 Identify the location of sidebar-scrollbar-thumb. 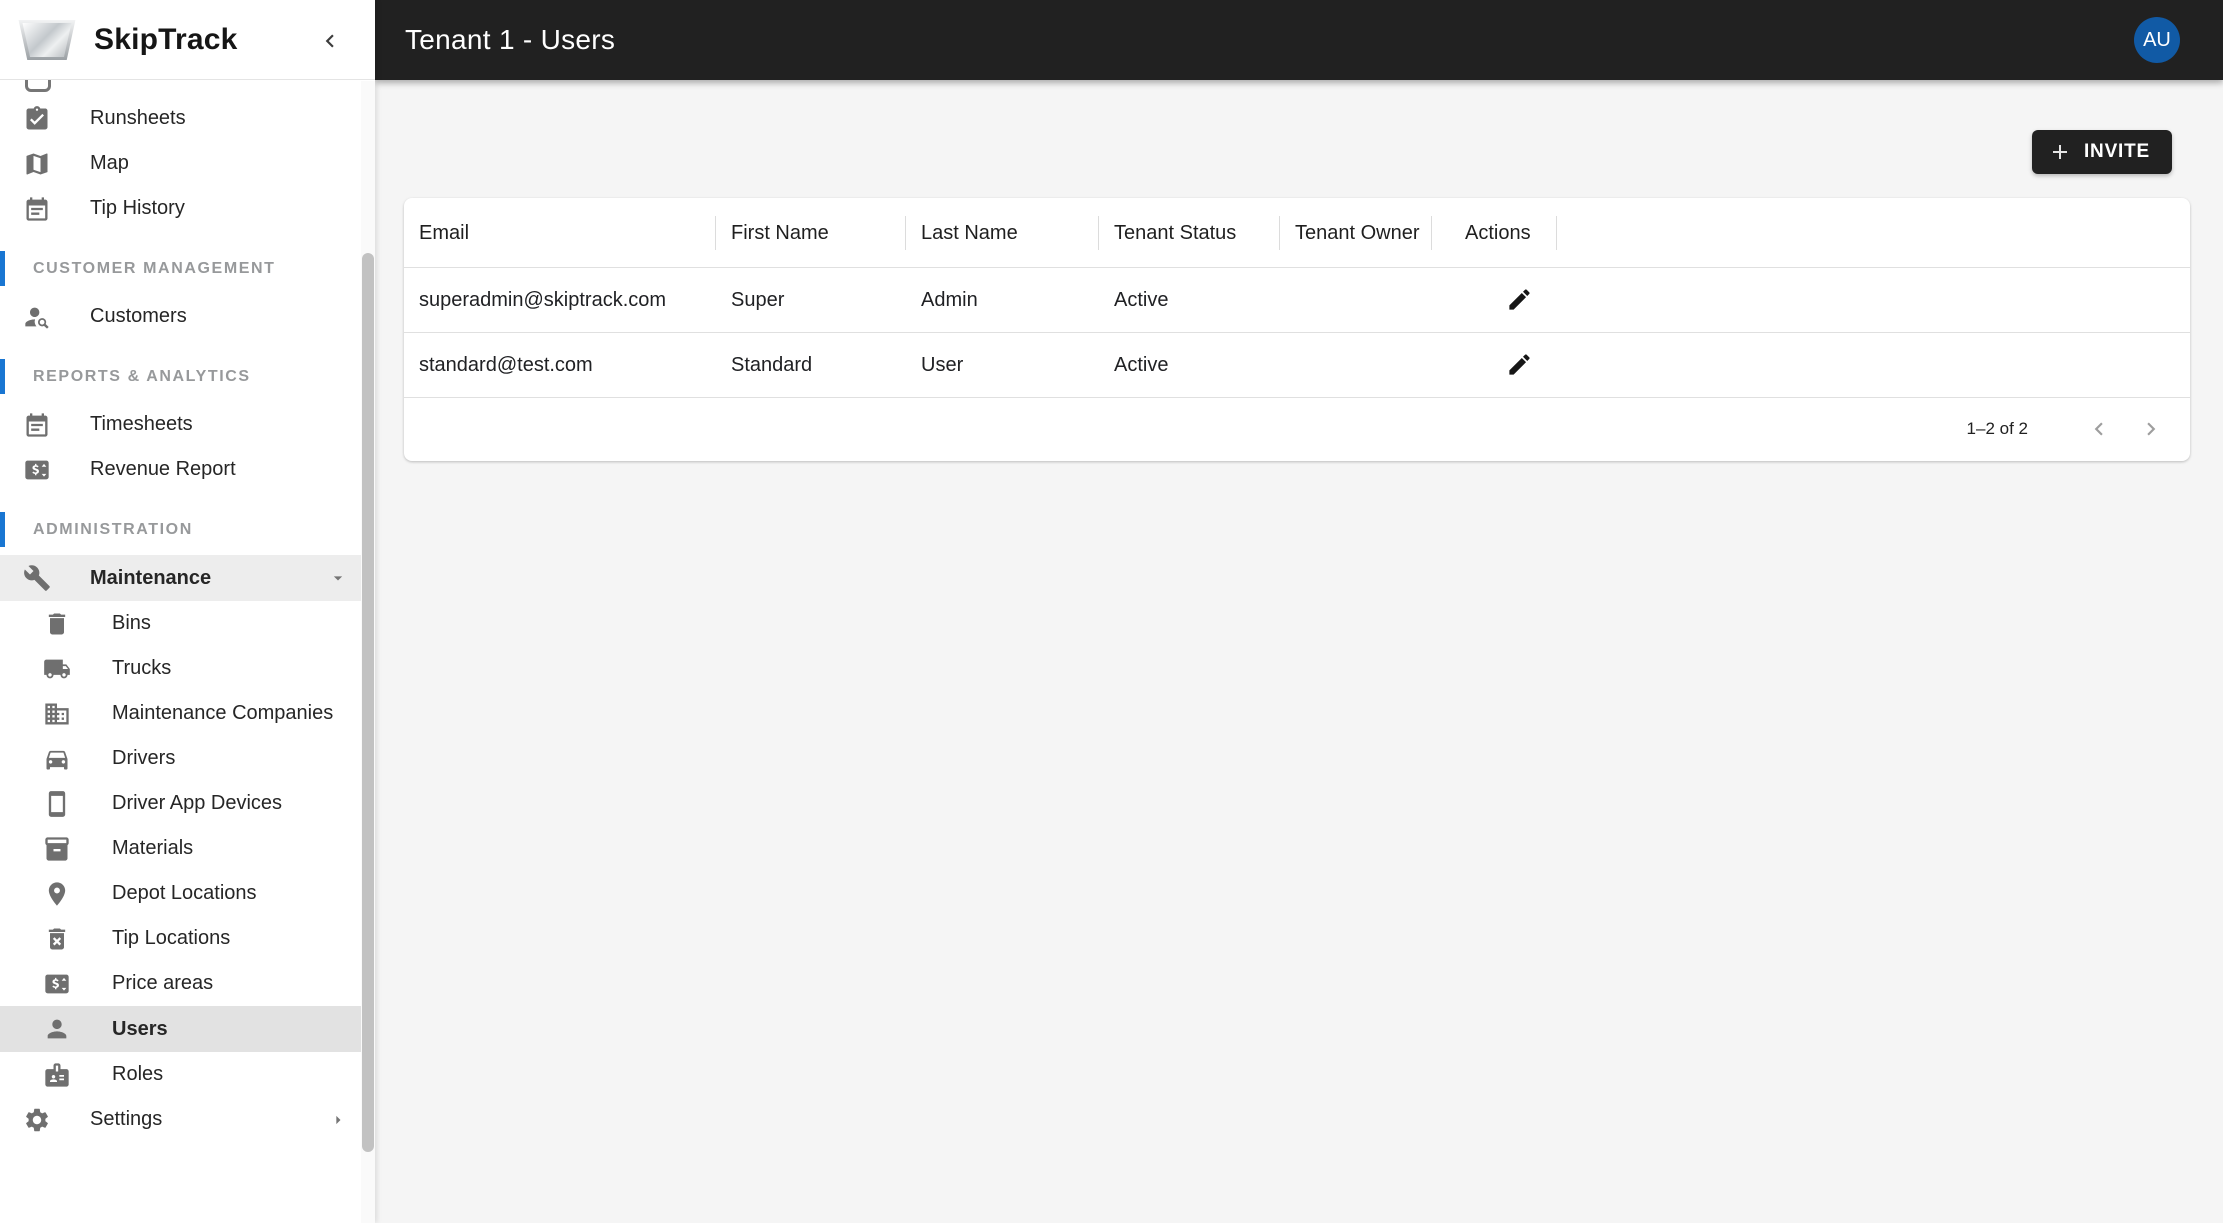
(368, 702).